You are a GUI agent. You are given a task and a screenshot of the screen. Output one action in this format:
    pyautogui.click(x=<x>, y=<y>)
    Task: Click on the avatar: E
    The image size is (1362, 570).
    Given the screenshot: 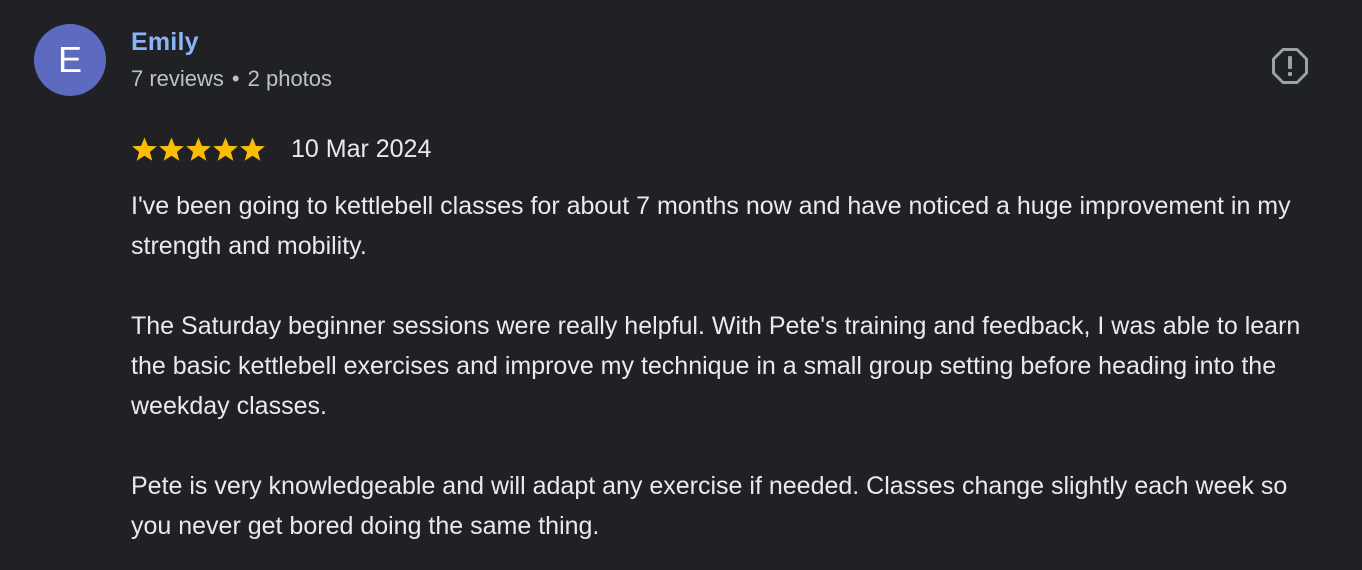 What is the action you would take?
    pyautogui.click(x=70, y=60)
    